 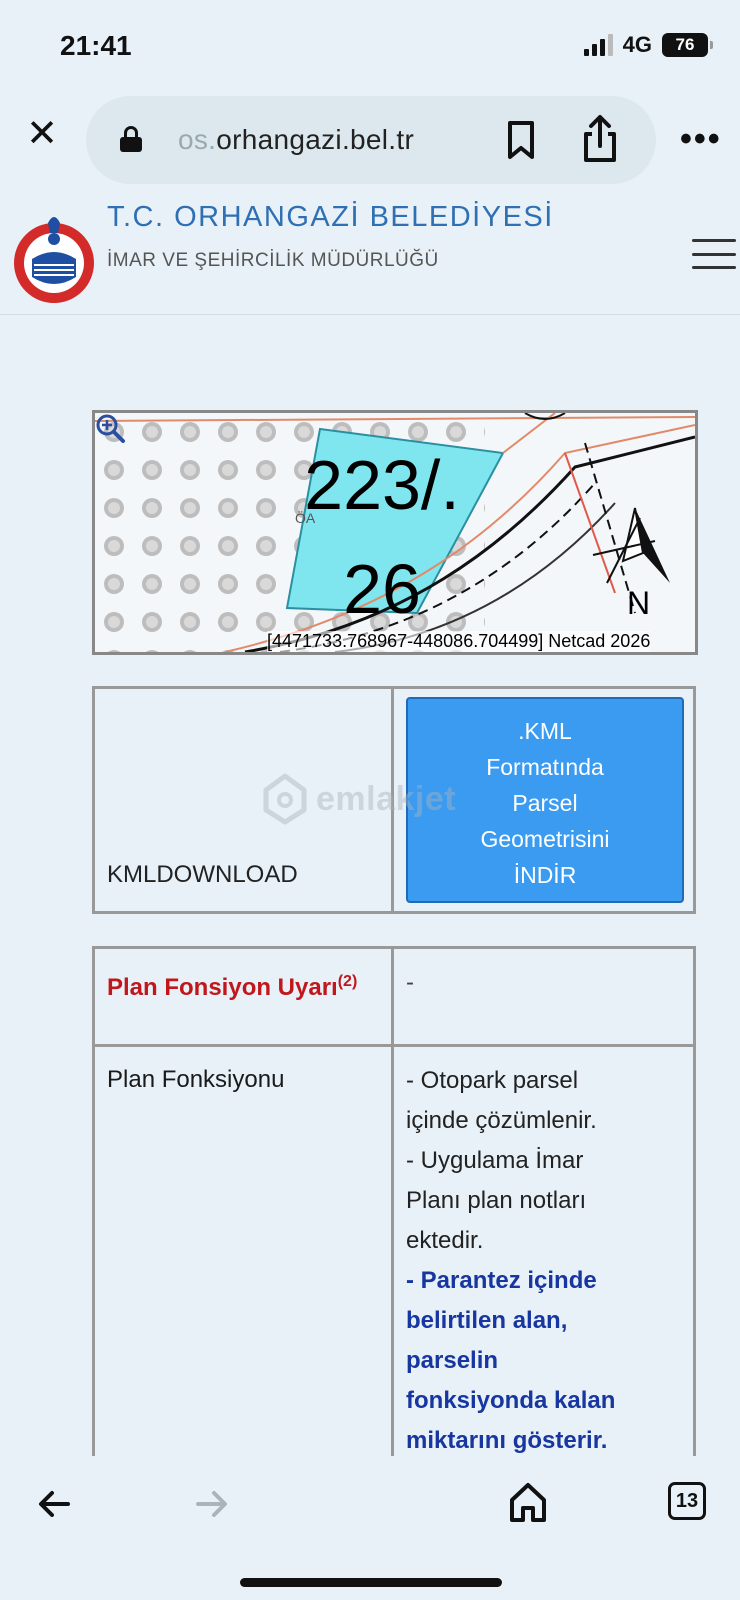 I want to click on battery-icon: 76, so click(x=687, y=45).